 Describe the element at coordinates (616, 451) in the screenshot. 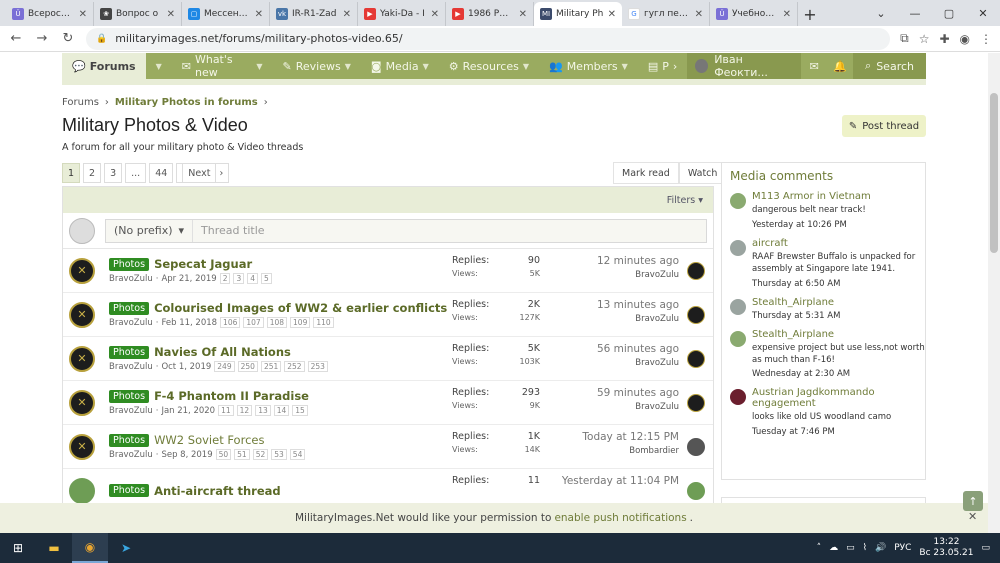

I see `latest-poster: Bombardier` at that location.